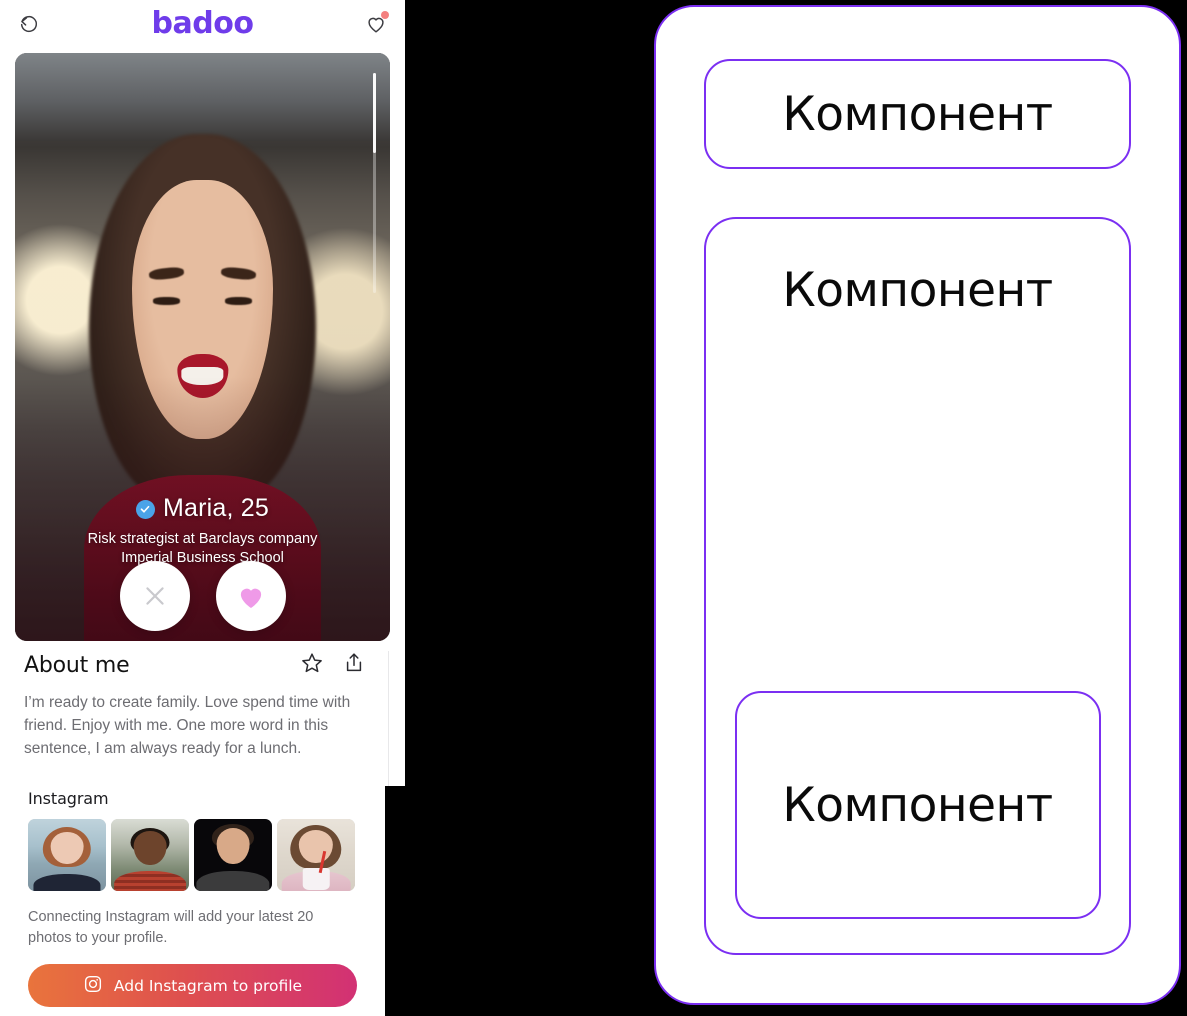  What do you see at coordinates (215, 508) in the screenshot?
I see `profile-name-age: Maria, 25` at bounding box center [215, 508].